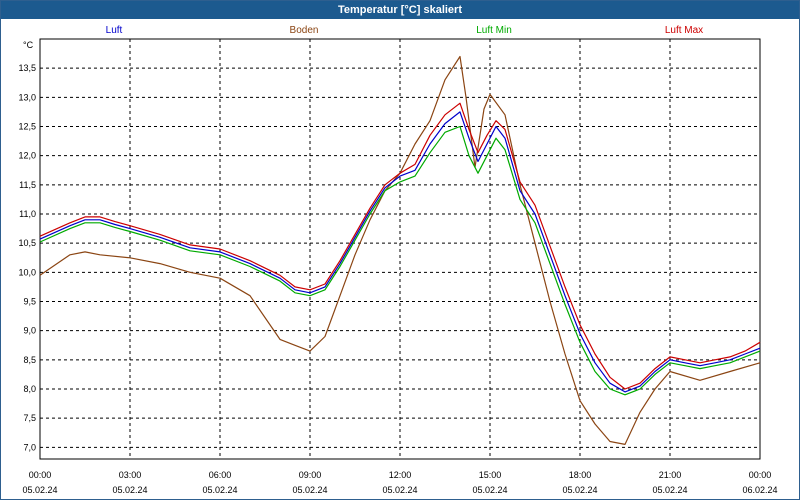 This screenshot has height=501, width=800. I want to click on y-tick-label: 7,0, so click(29, 447).